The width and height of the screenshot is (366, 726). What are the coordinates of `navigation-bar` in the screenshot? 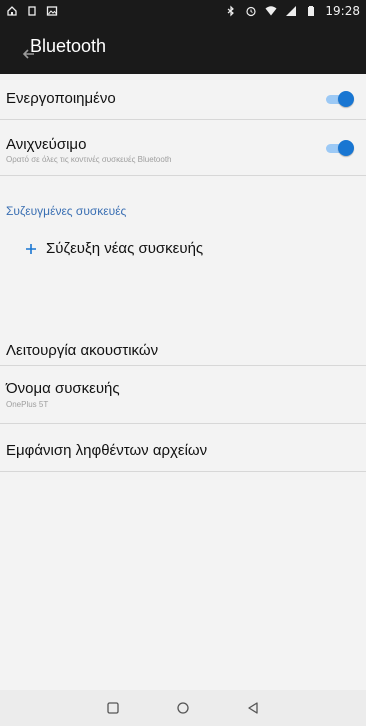 It's located at (183, 708).